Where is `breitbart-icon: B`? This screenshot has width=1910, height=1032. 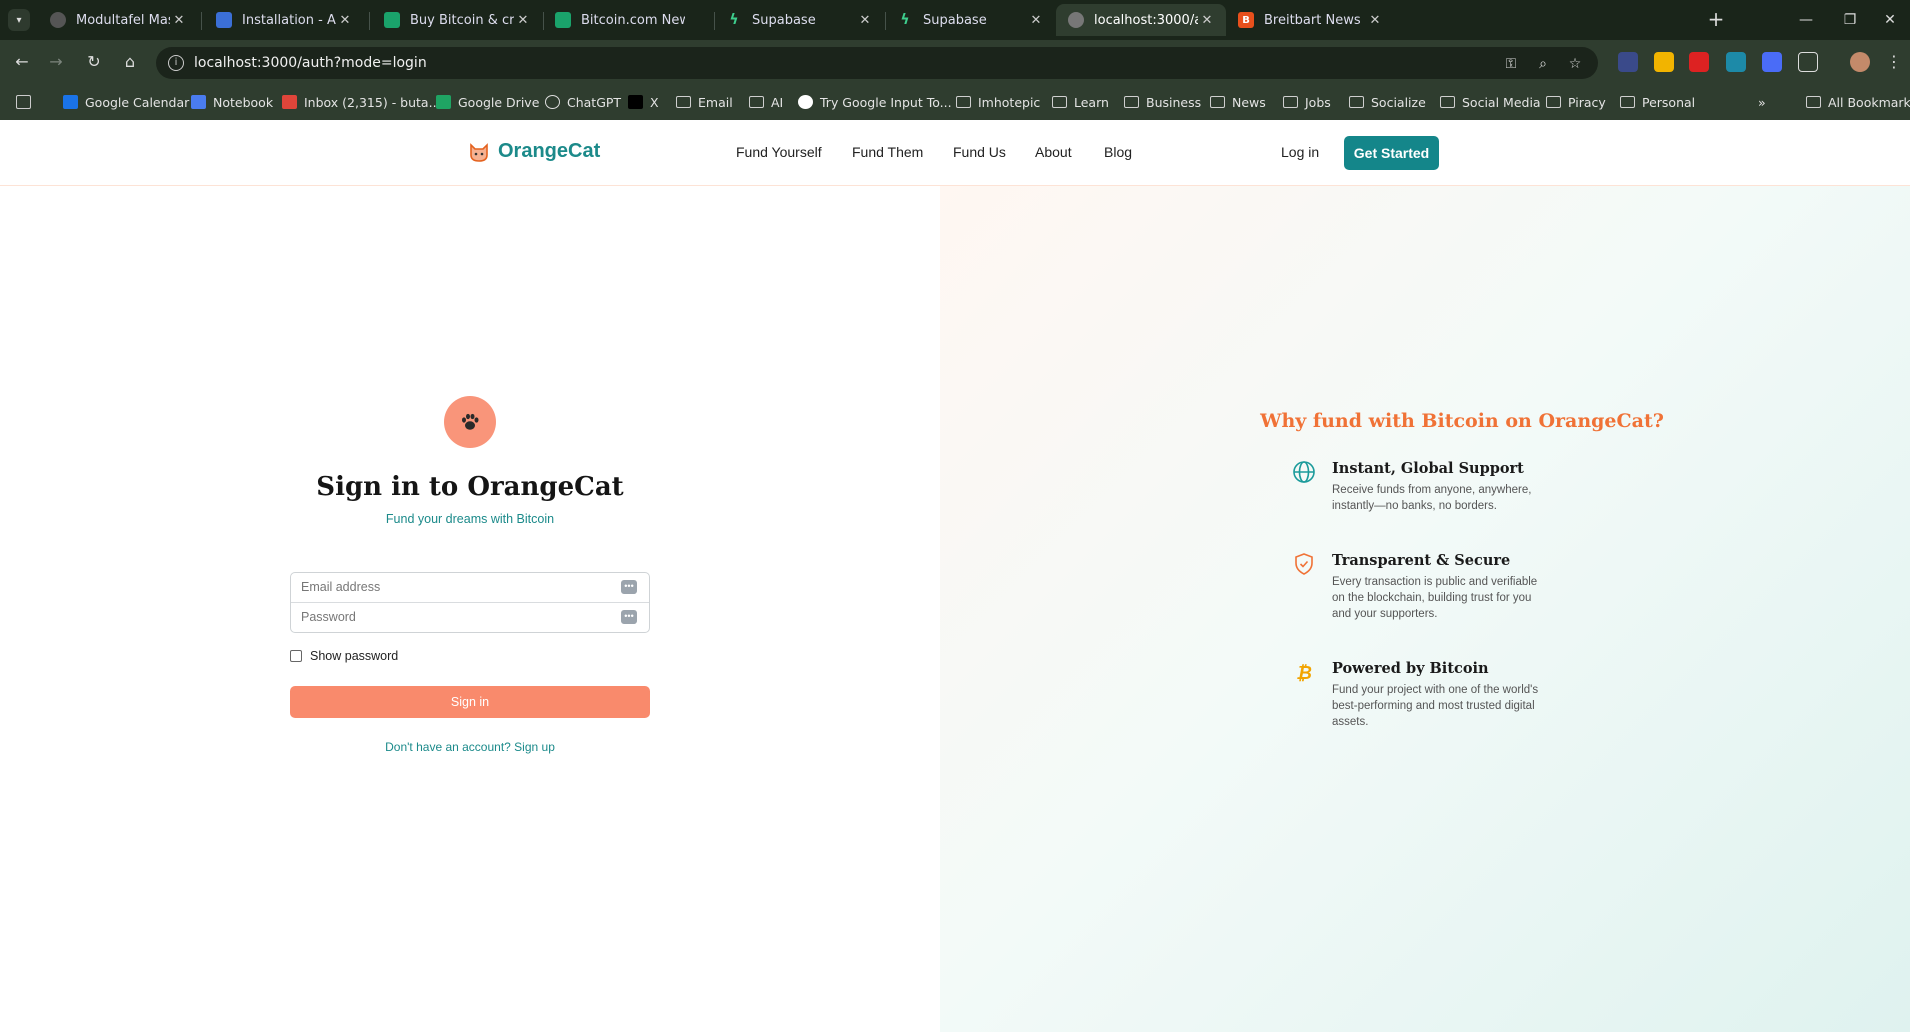 breitbart-icon: B is located at coordinates (1246, 20).